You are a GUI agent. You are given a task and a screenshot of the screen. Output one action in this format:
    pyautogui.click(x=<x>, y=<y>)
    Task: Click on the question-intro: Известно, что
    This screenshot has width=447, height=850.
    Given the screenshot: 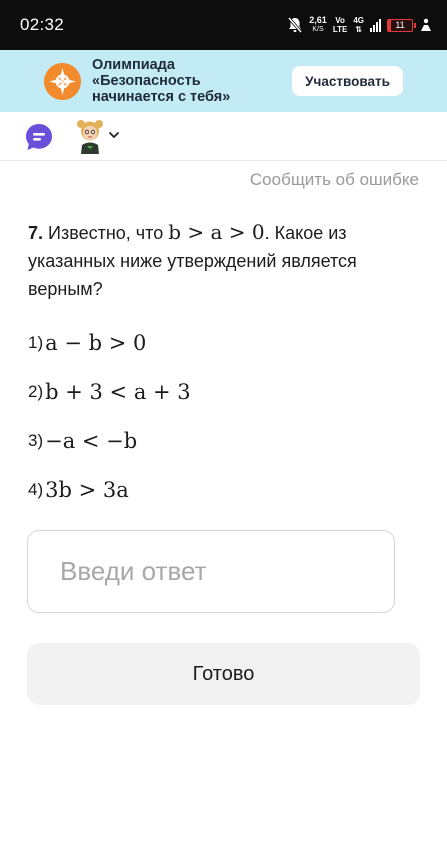 What is the action you would take?
    pyautogui.click(x=106, y=233)
    